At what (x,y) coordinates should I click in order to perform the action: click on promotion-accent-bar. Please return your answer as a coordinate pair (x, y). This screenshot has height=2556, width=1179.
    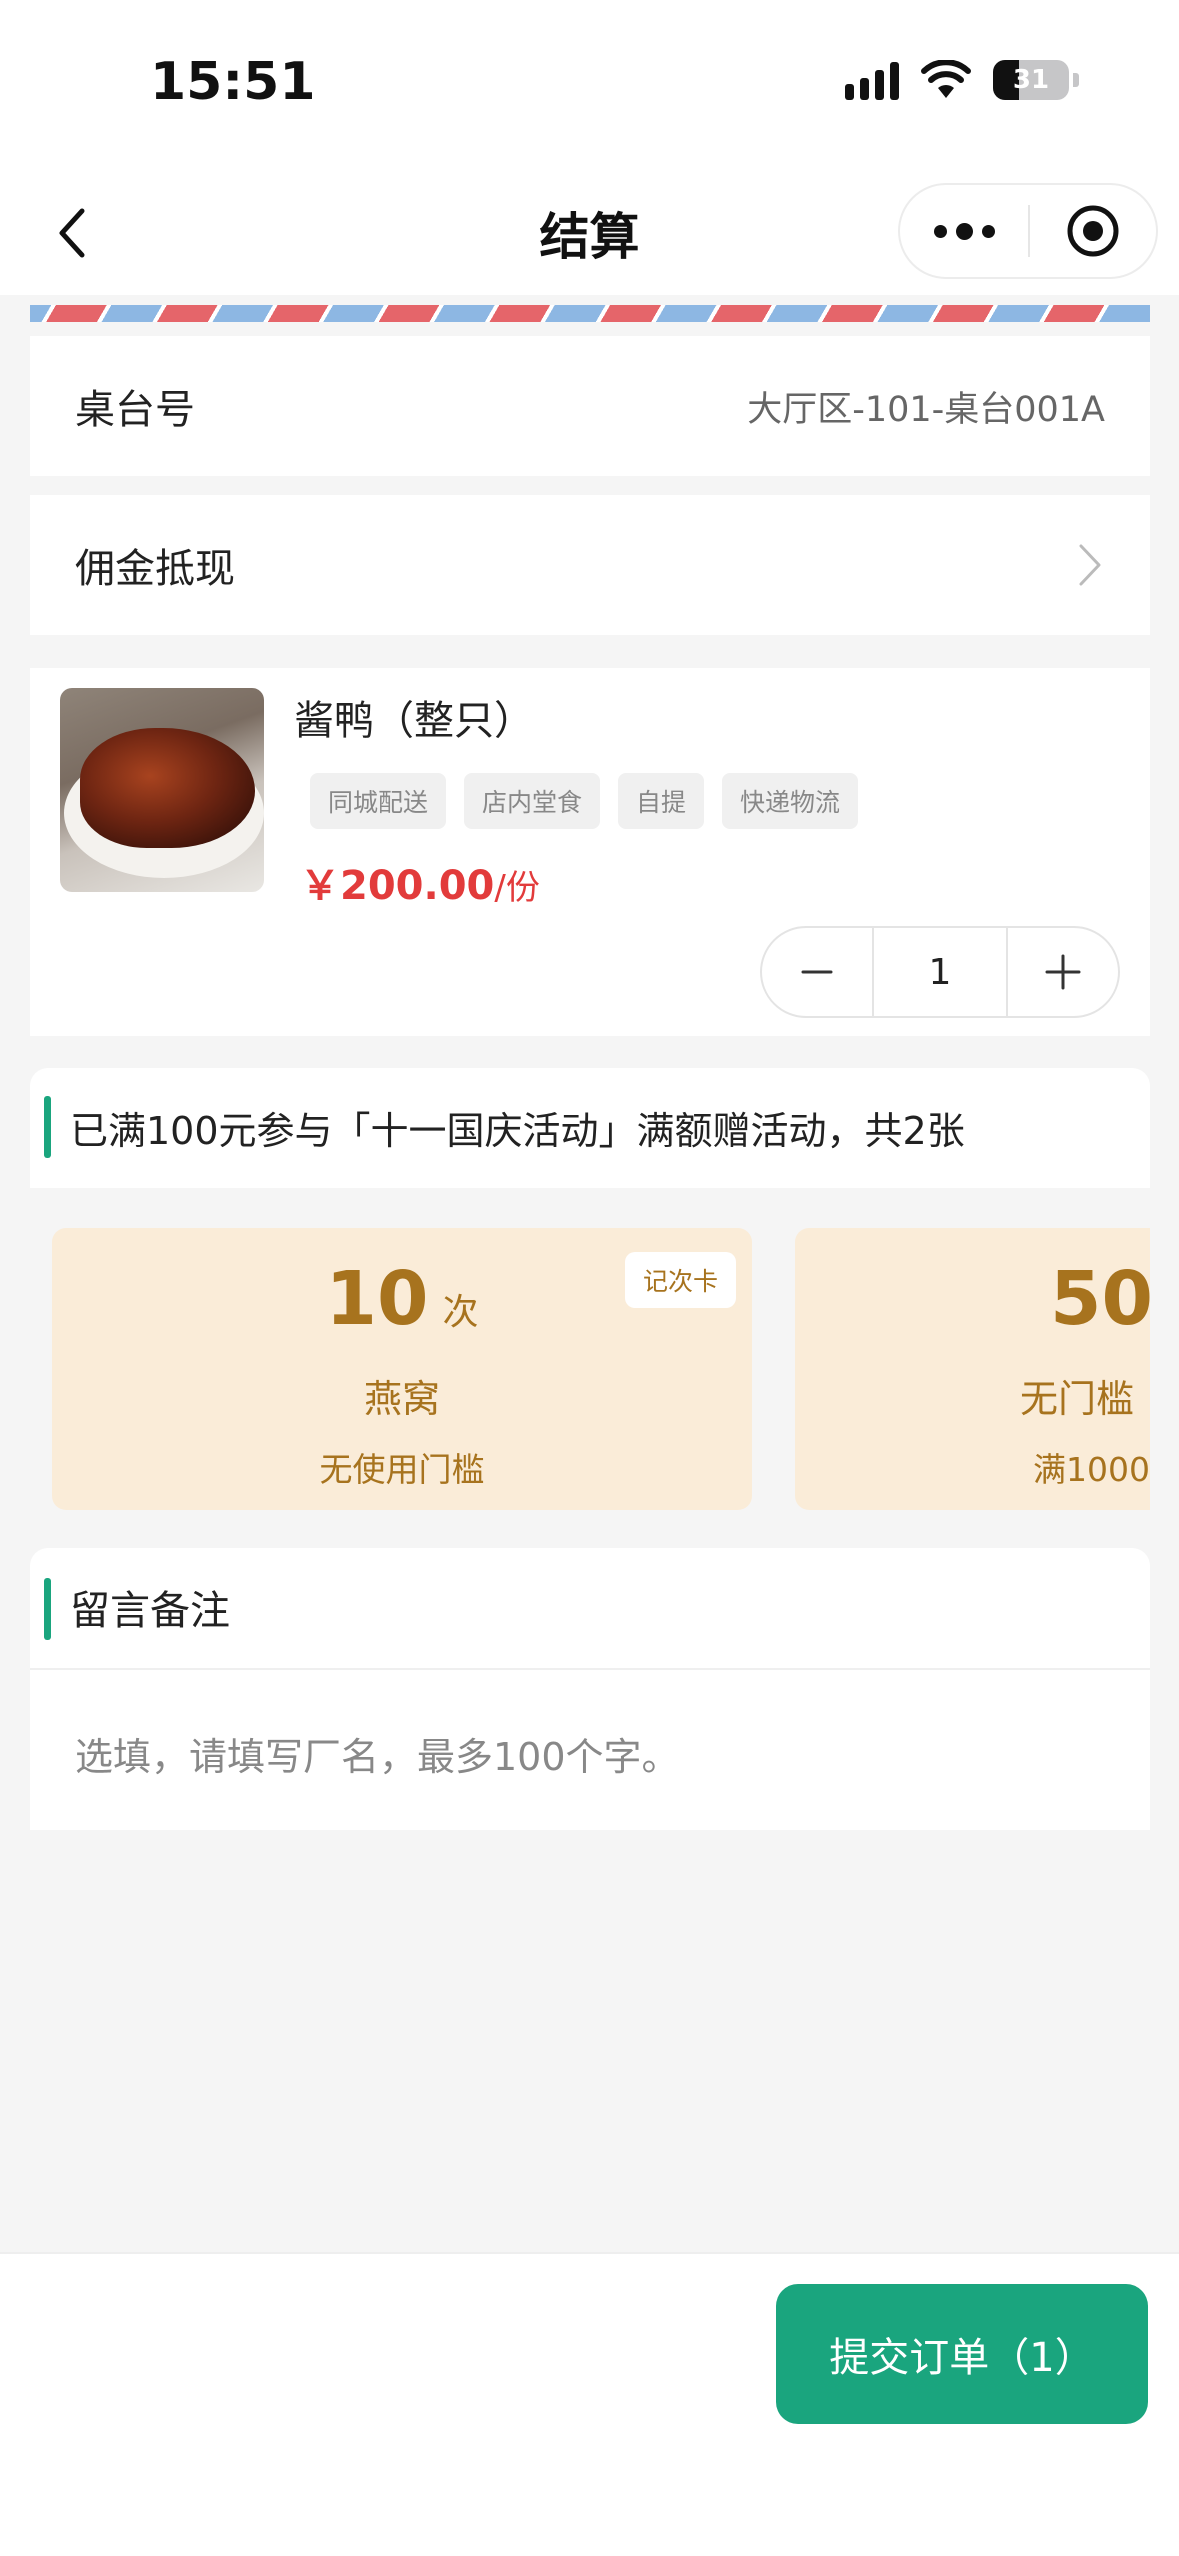
    Looking at the image, I should click on (47, 1127).